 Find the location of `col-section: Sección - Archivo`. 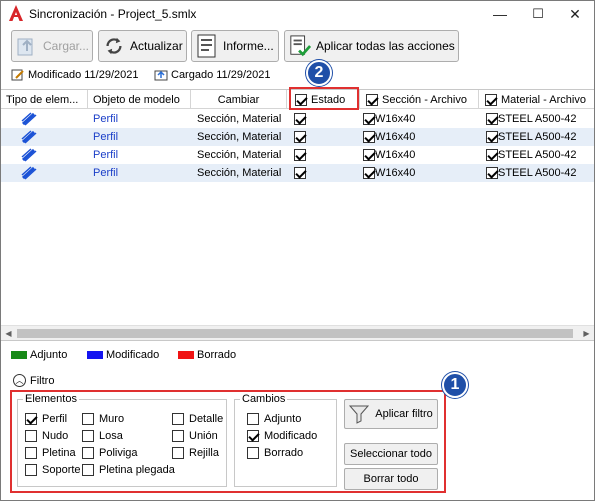

col-section: Sección - Archivo is located at coordinates (419, 99).